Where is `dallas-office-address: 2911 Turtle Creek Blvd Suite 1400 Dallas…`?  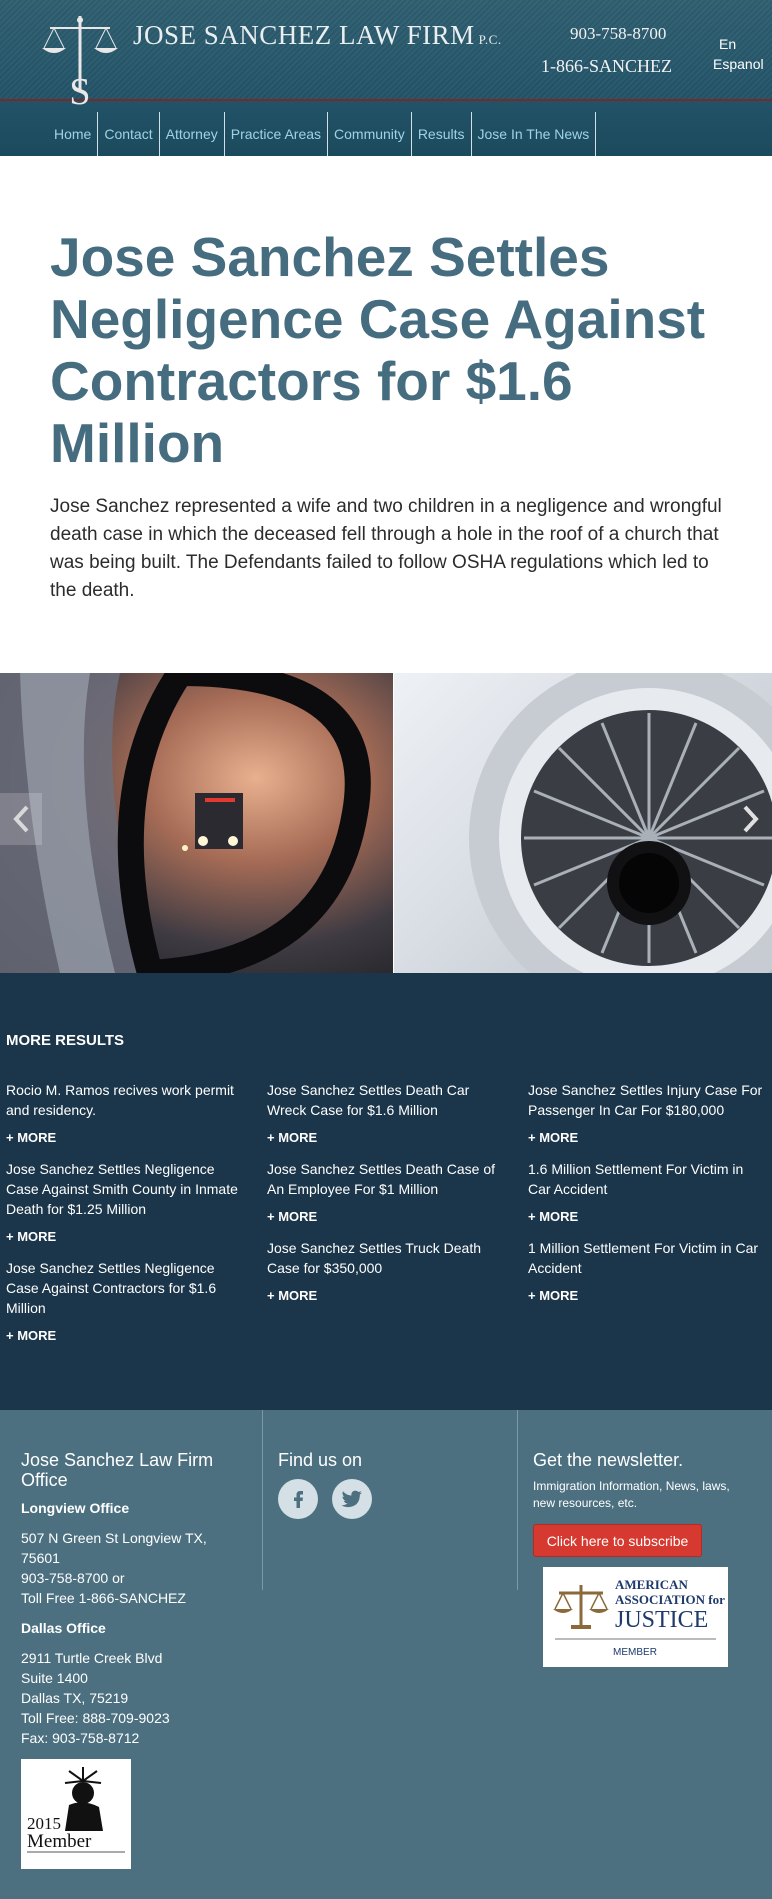 dallas-office-address: 2911 Turtle Creek Blvd Suite 1400 Dallas… is located at coordinates (131, 1698).